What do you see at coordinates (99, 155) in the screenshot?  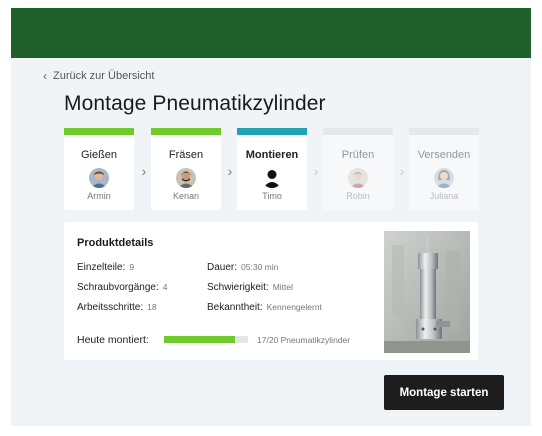 I see `step-label: Gießen` at bounding box center [99, 155].